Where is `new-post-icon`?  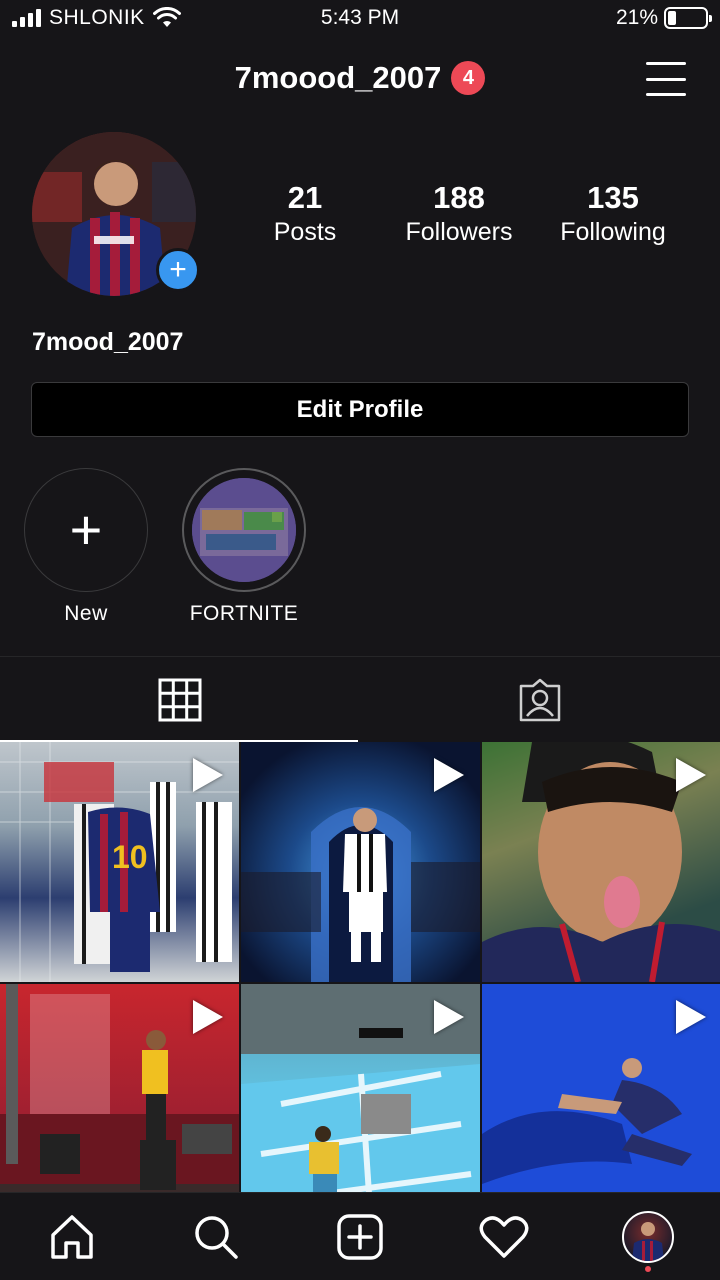 new-post-icon is located at coordinates (360, 1236).